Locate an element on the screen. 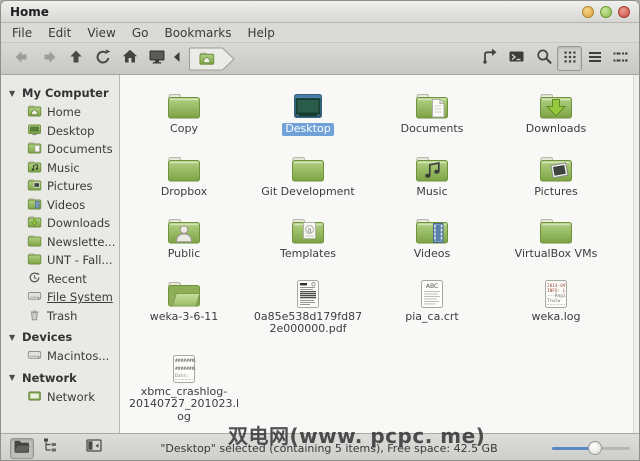 Image resolution: width=640 pixels, height=461 pixels. up-button is located at coordinates (75, 58).